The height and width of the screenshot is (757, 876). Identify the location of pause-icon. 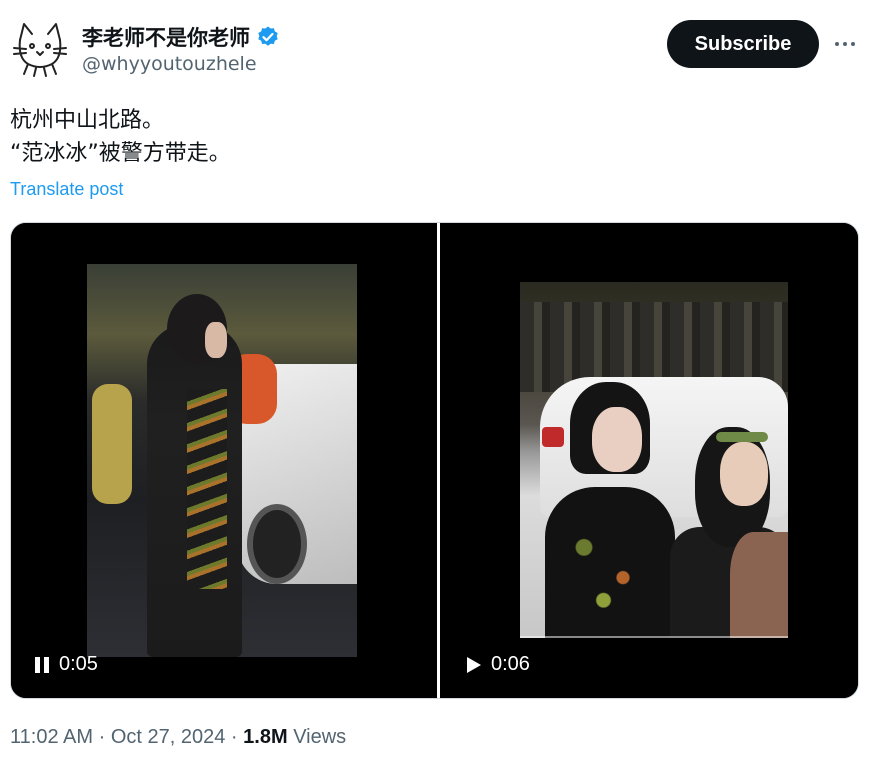
(42, 664).